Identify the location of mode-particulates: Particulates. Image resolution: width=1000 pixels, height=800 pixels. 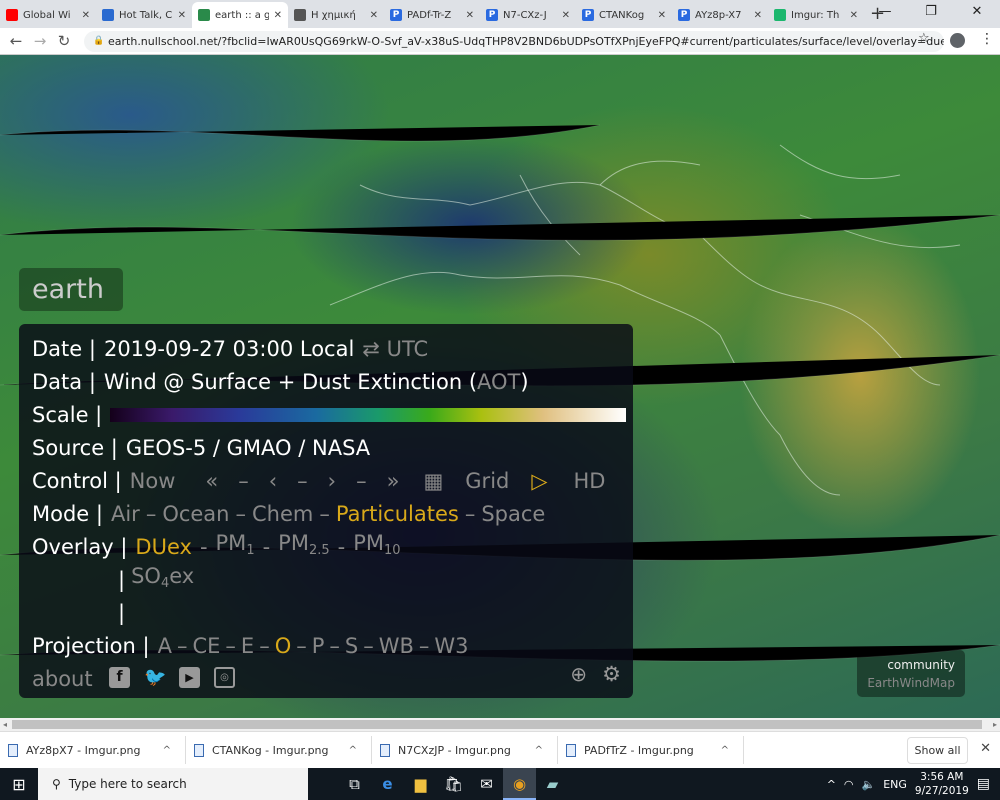
(397, 514).